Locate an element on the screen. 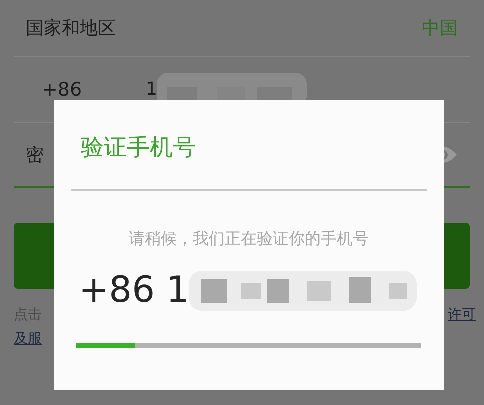 Image resolution: width=484 pixels, height=405 pixels. service-link: 及服 is located at coordinates (28, 339).